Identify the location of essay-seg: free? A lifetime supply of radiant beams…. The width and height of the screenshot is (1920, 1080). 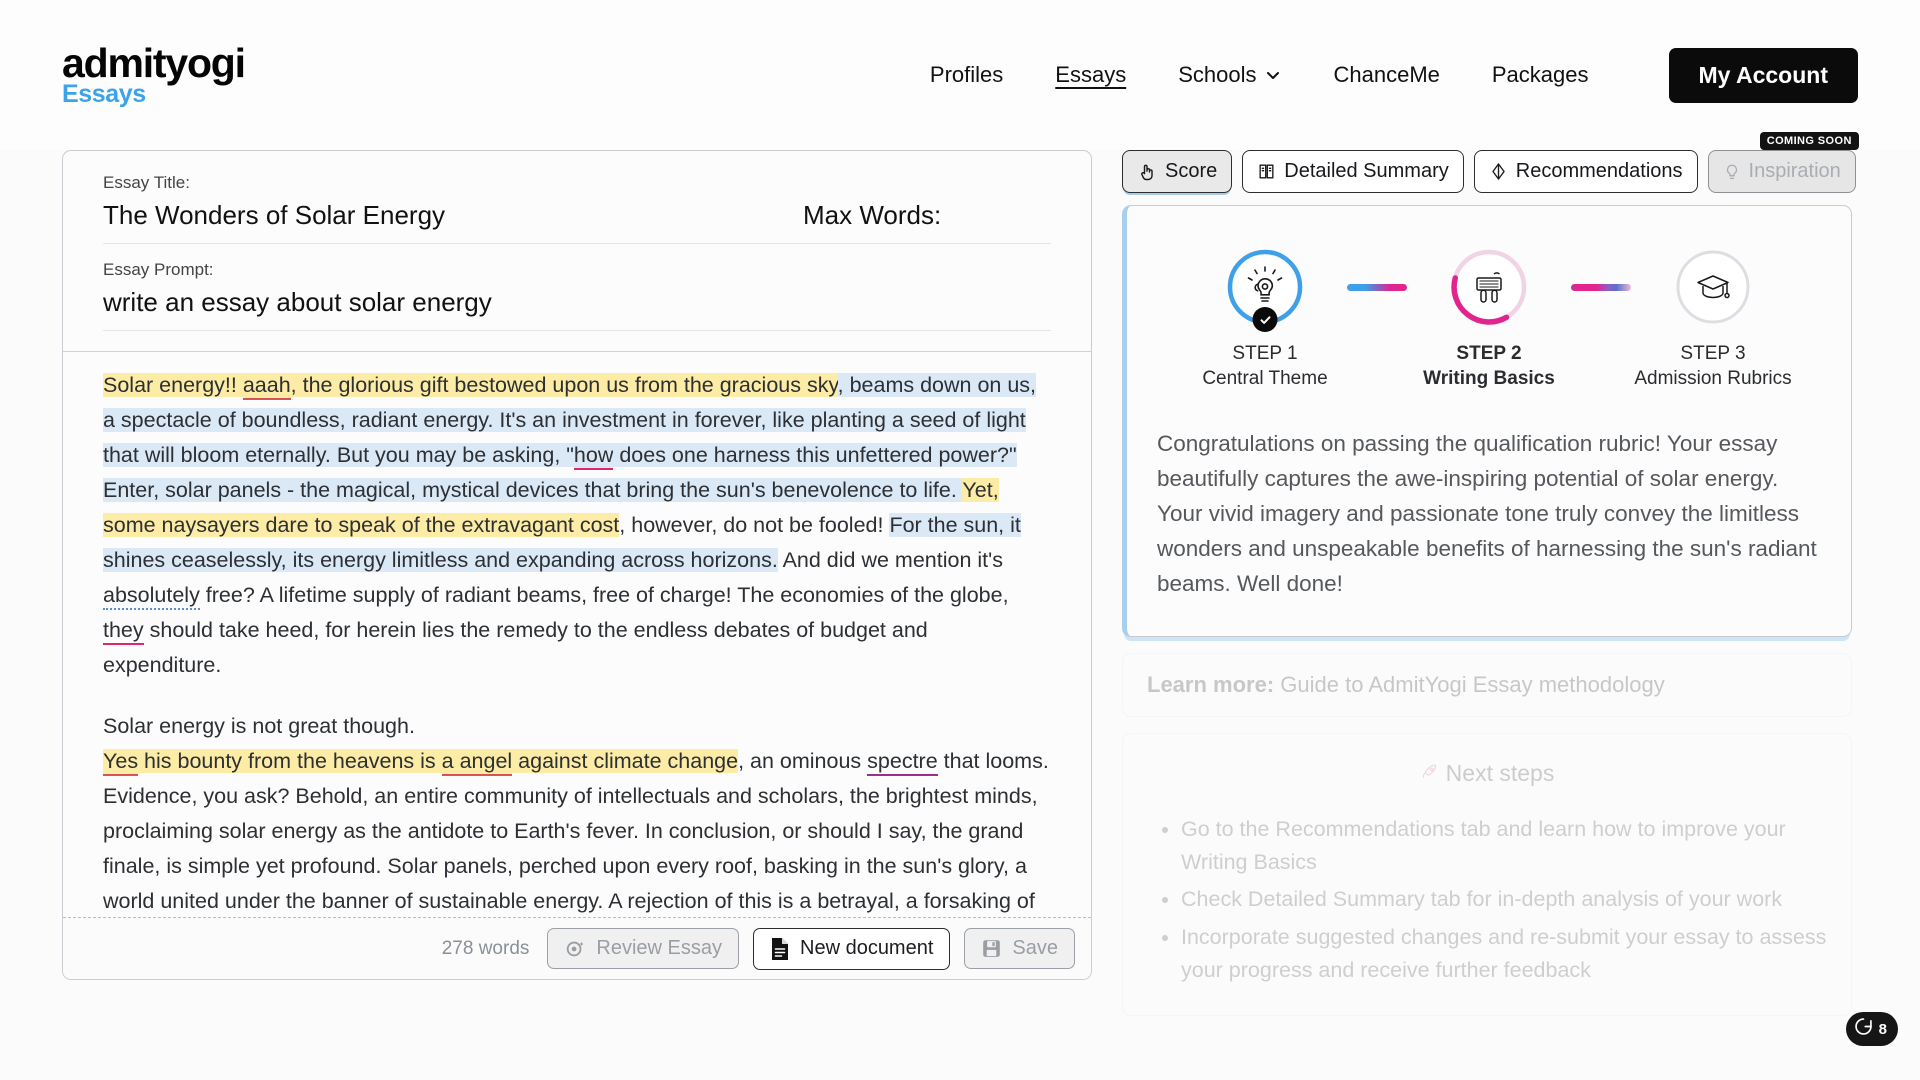
(604, 595).